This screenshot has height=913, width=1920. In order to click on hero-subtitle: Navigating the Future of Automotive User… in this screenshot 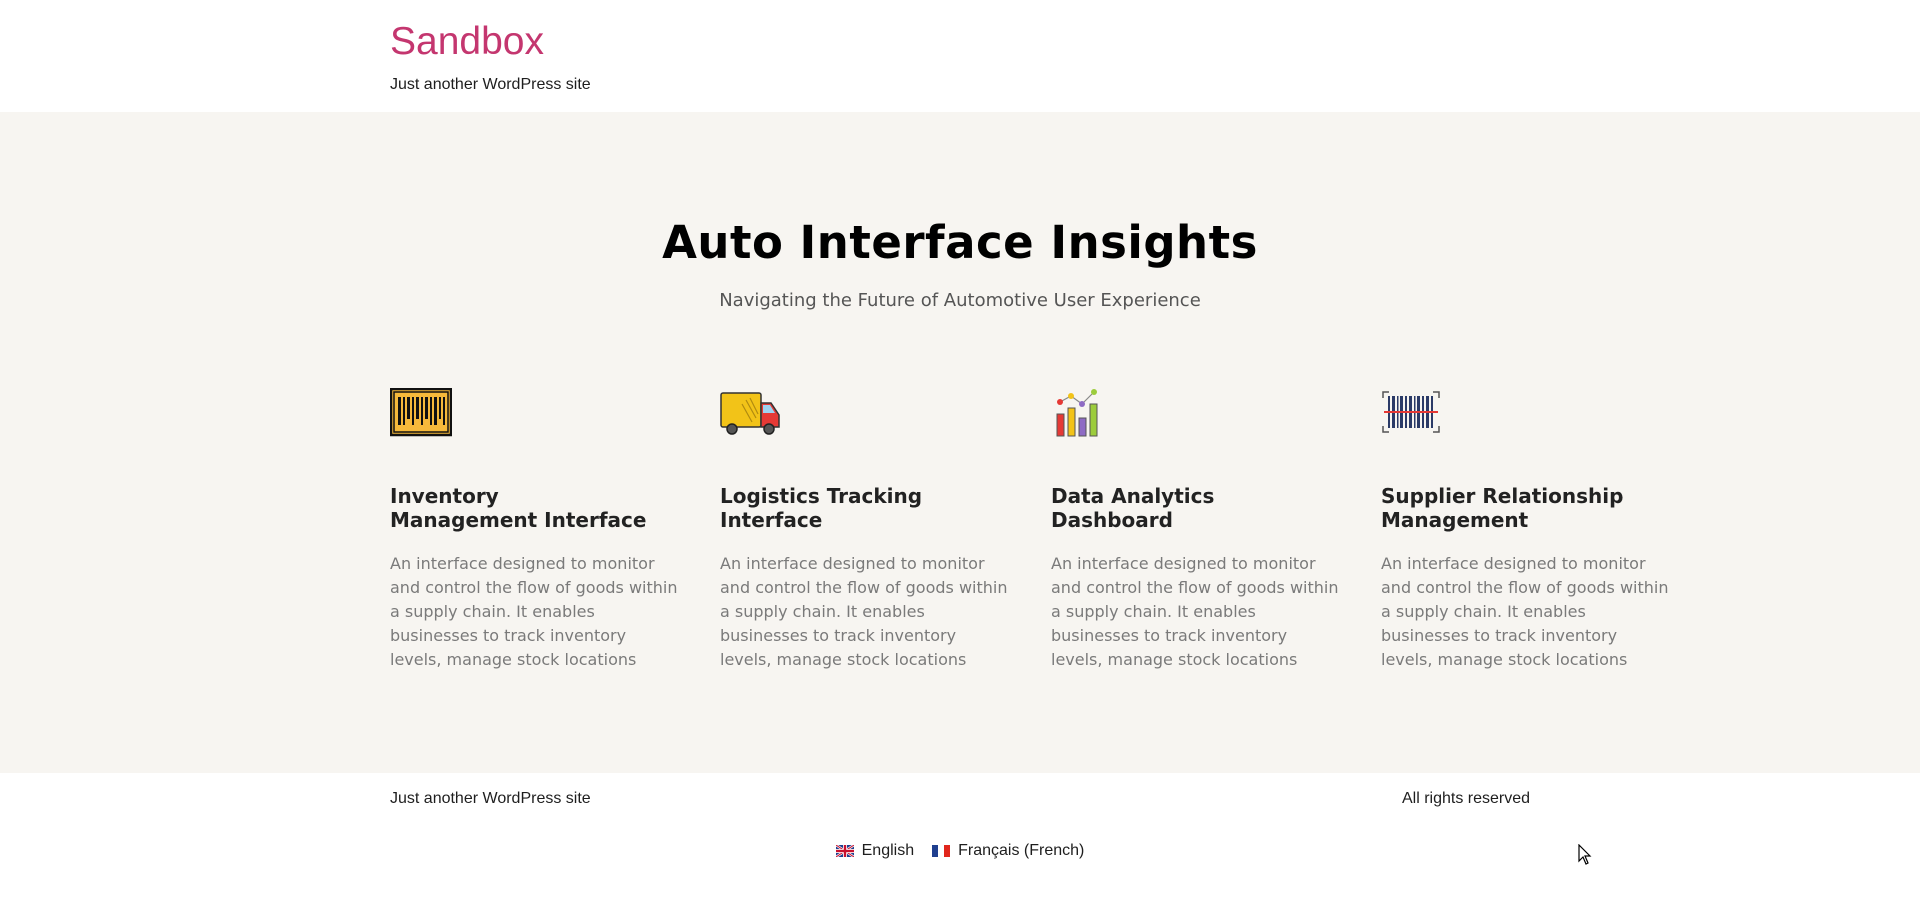, I will do `click(960, 300)`.